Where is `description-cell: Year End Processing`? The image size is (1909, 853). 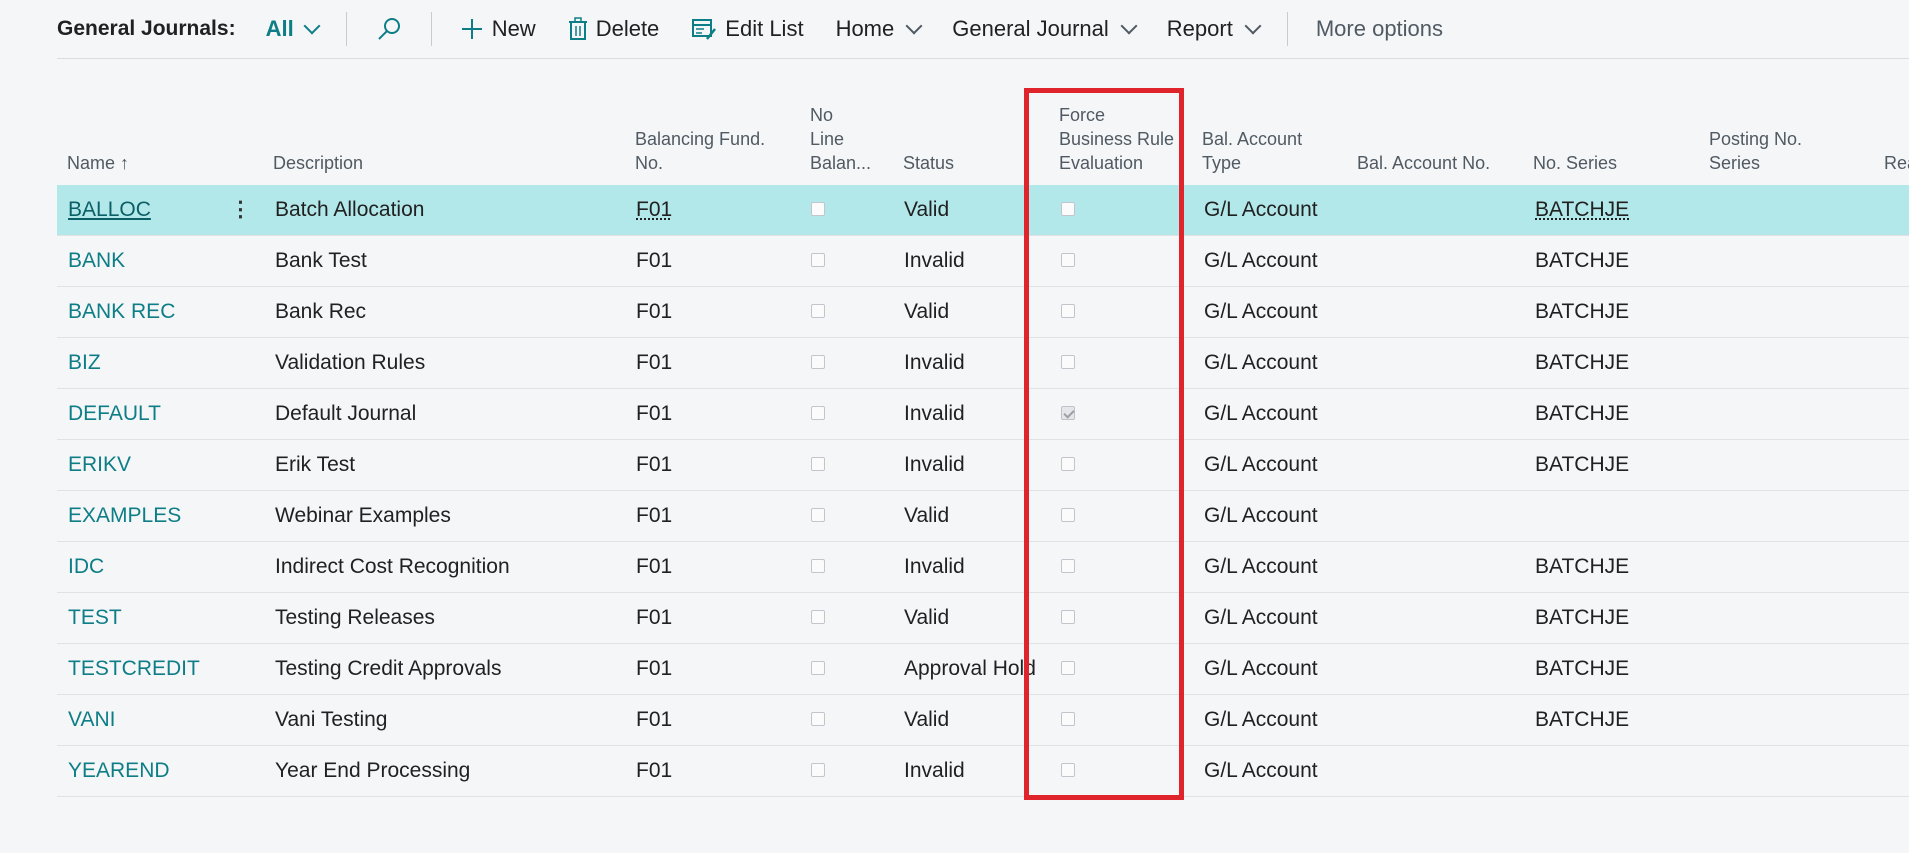 description-cell: Year End Processing is located at coordinates (373, 770).